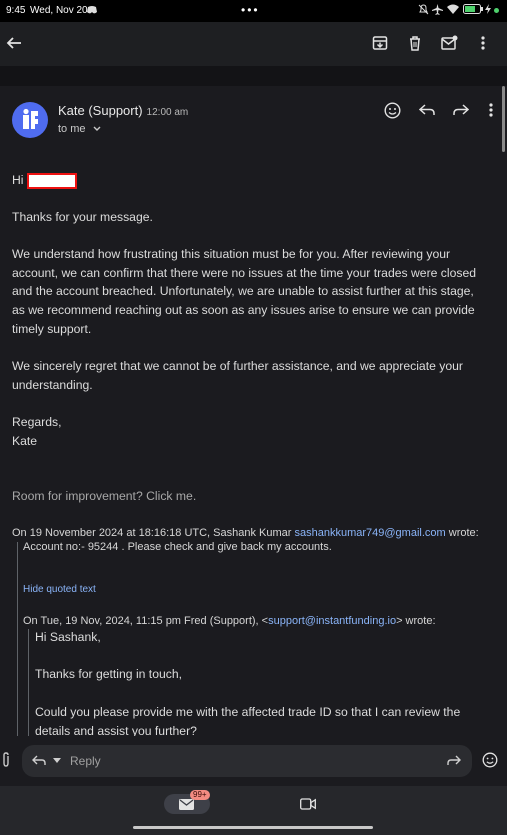 The height and width of the screenshot is (835, 507). I want to click on mail-icon, so click(186, 804).